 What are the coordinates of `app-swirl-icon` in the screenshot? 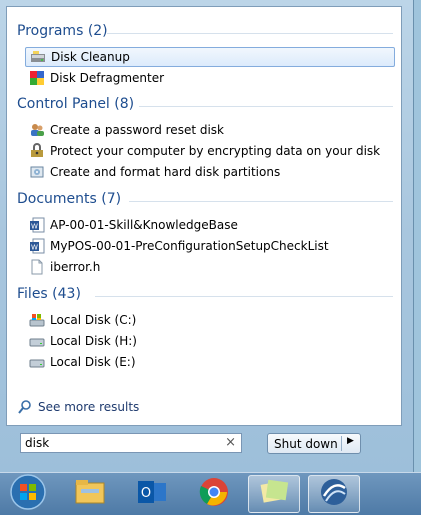 It's located at (334, 494).